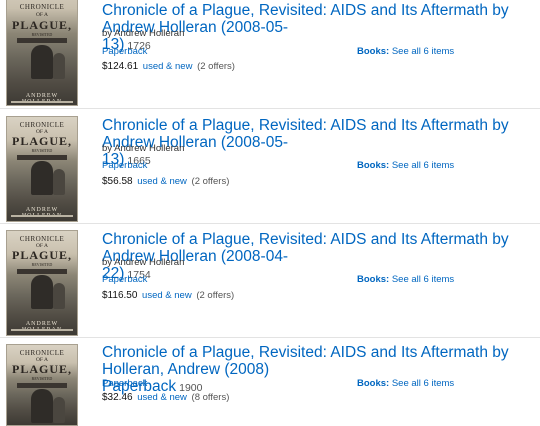 The height and width of the screenshot is (426, 540). What do you see at coordinates (117, 181) in the screenshot?
I see `price: $56.58` at bounding box center [117, 181].